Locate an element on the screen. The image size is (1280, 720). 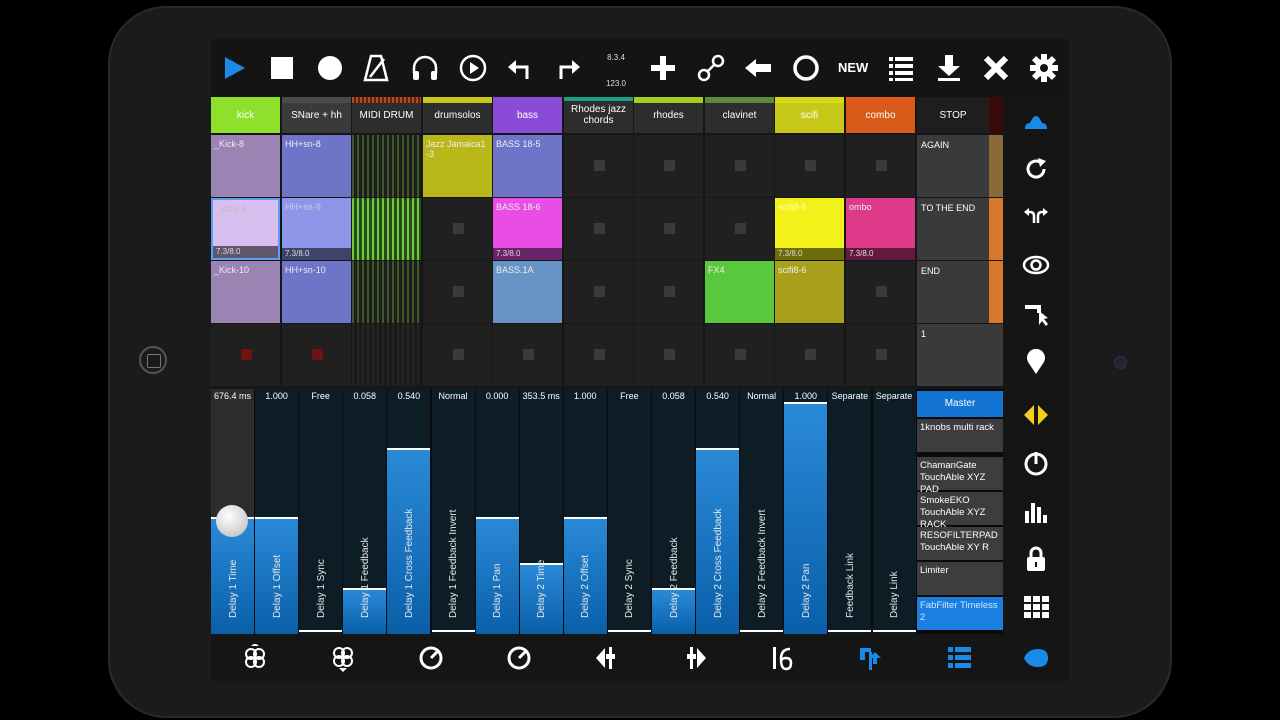
download-button is located at coordinates (949, 68).